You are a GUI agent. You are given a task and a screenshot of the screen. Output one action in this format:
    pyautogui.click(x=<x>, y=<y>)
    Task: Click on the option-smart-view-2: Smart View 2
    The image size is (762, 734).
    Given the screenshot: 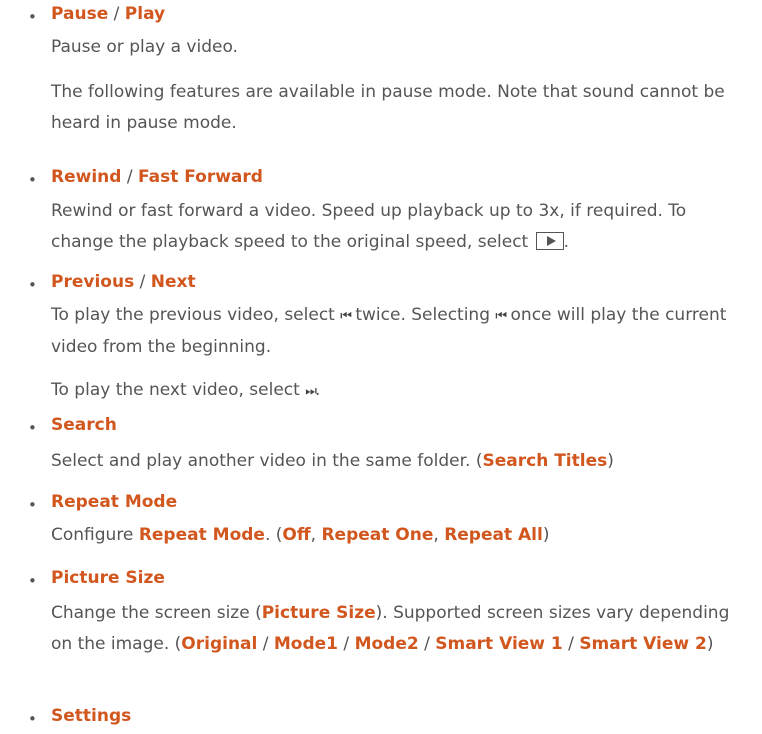 What is the action you would take?
    pyautogui.click(x=643, y=644)
    